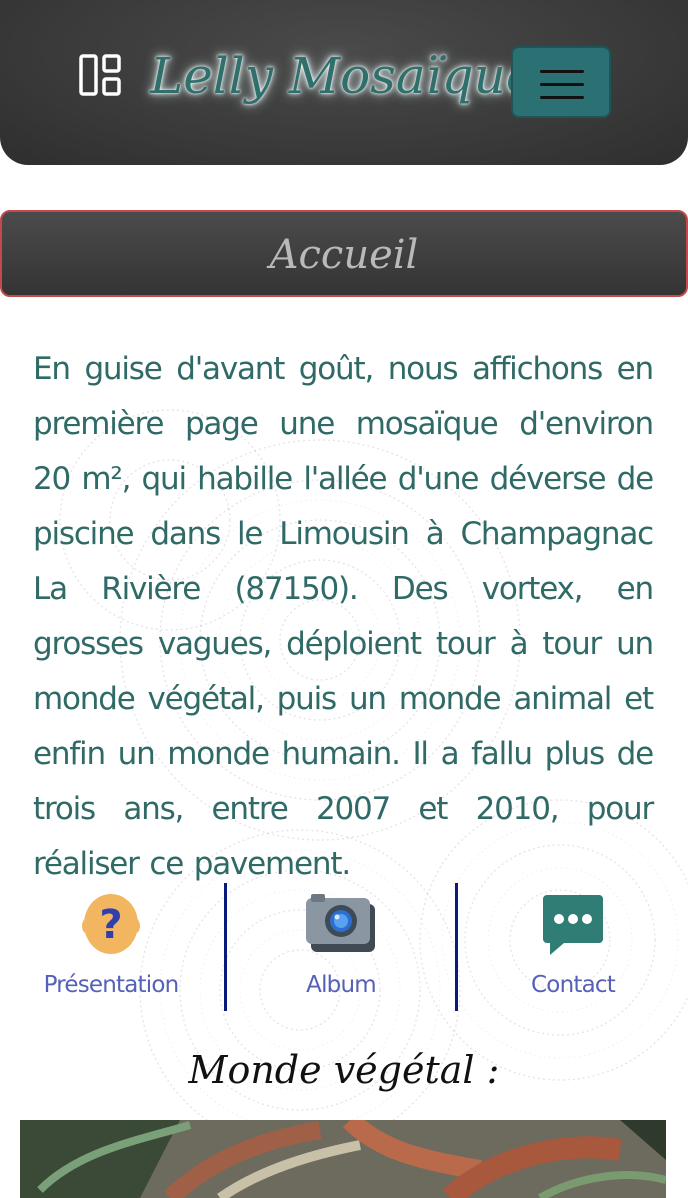  Describe the element at coordinates (573, 985) in the screenshot. I see `nav-label-contact: Contact` at that location.